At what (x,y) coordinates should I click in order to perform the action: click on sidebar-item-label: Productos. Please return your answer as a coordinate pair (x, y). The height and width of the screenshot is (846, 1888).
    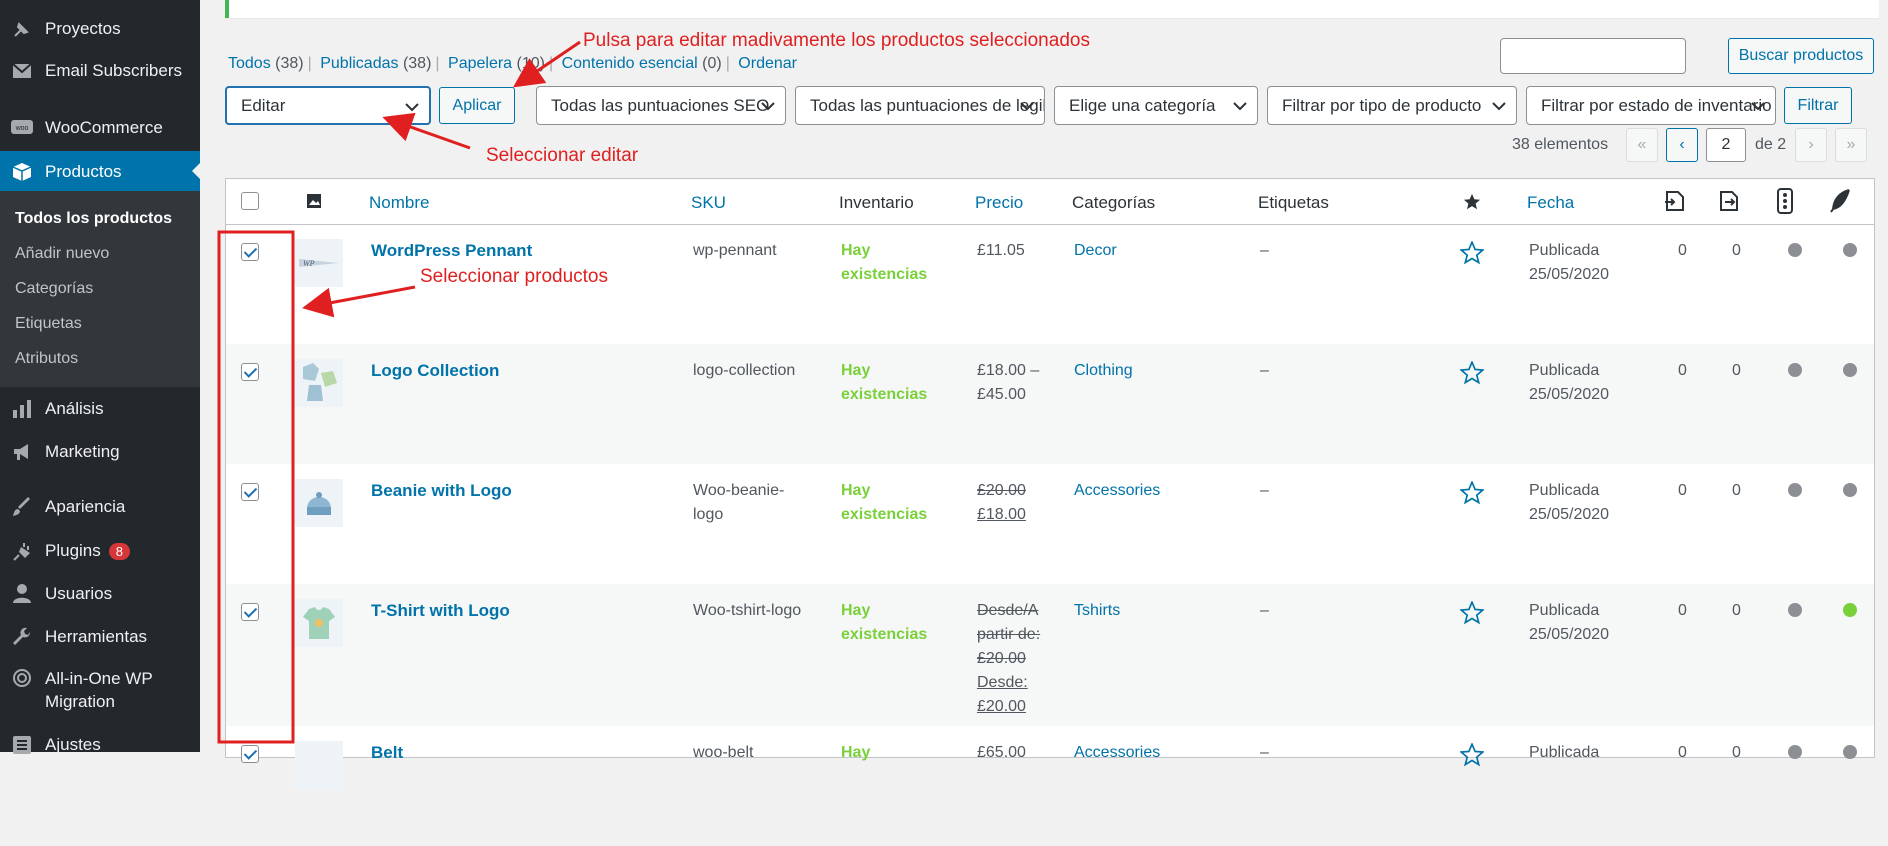
    Looking at the image, I should click on (83, 171).